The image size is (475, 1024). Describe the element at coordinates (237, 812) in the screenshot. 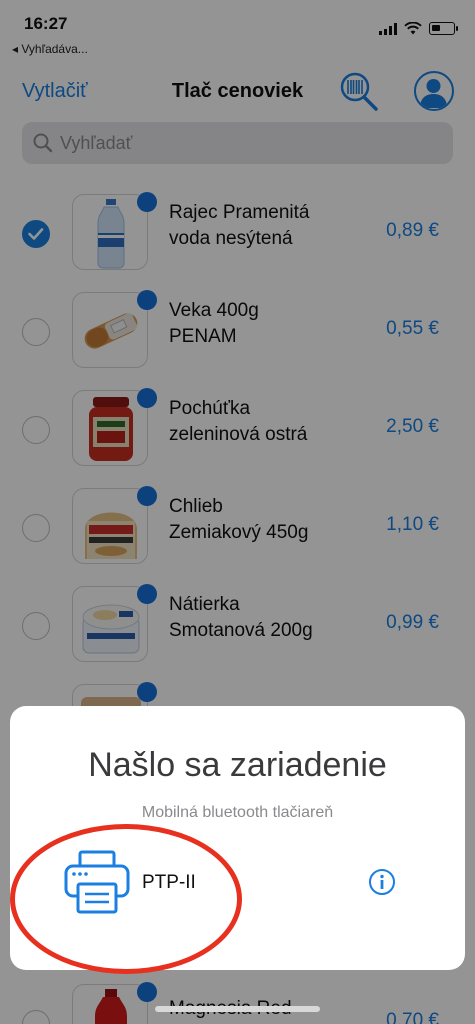

I see `sheet-subtitle: Mobilná bluetooth tlačiareň` at that location.